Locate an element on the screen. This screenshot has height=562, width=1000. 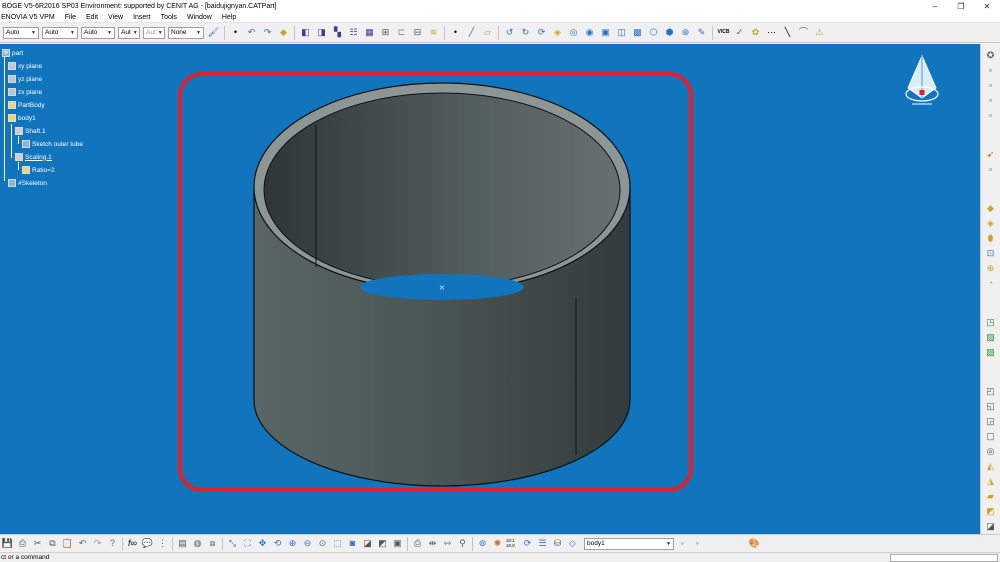
menu-file: File is located at coordinates (70, 17).